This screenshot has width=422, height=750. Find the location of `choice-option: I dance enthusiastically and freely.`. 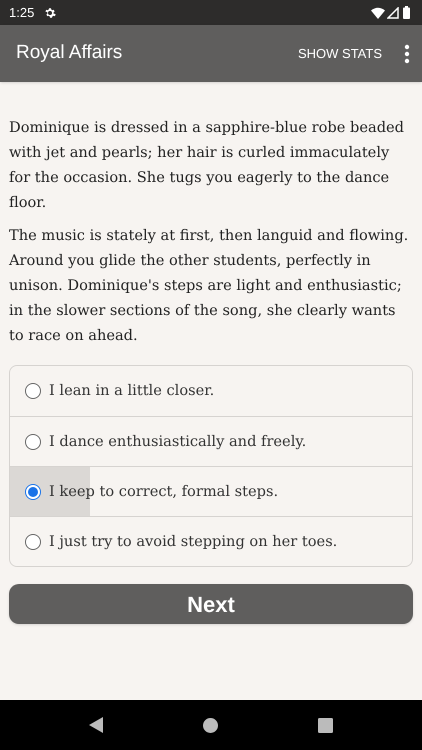

choice-option: I dance enthusiastically and freely. is located at coordinates (211, 441).